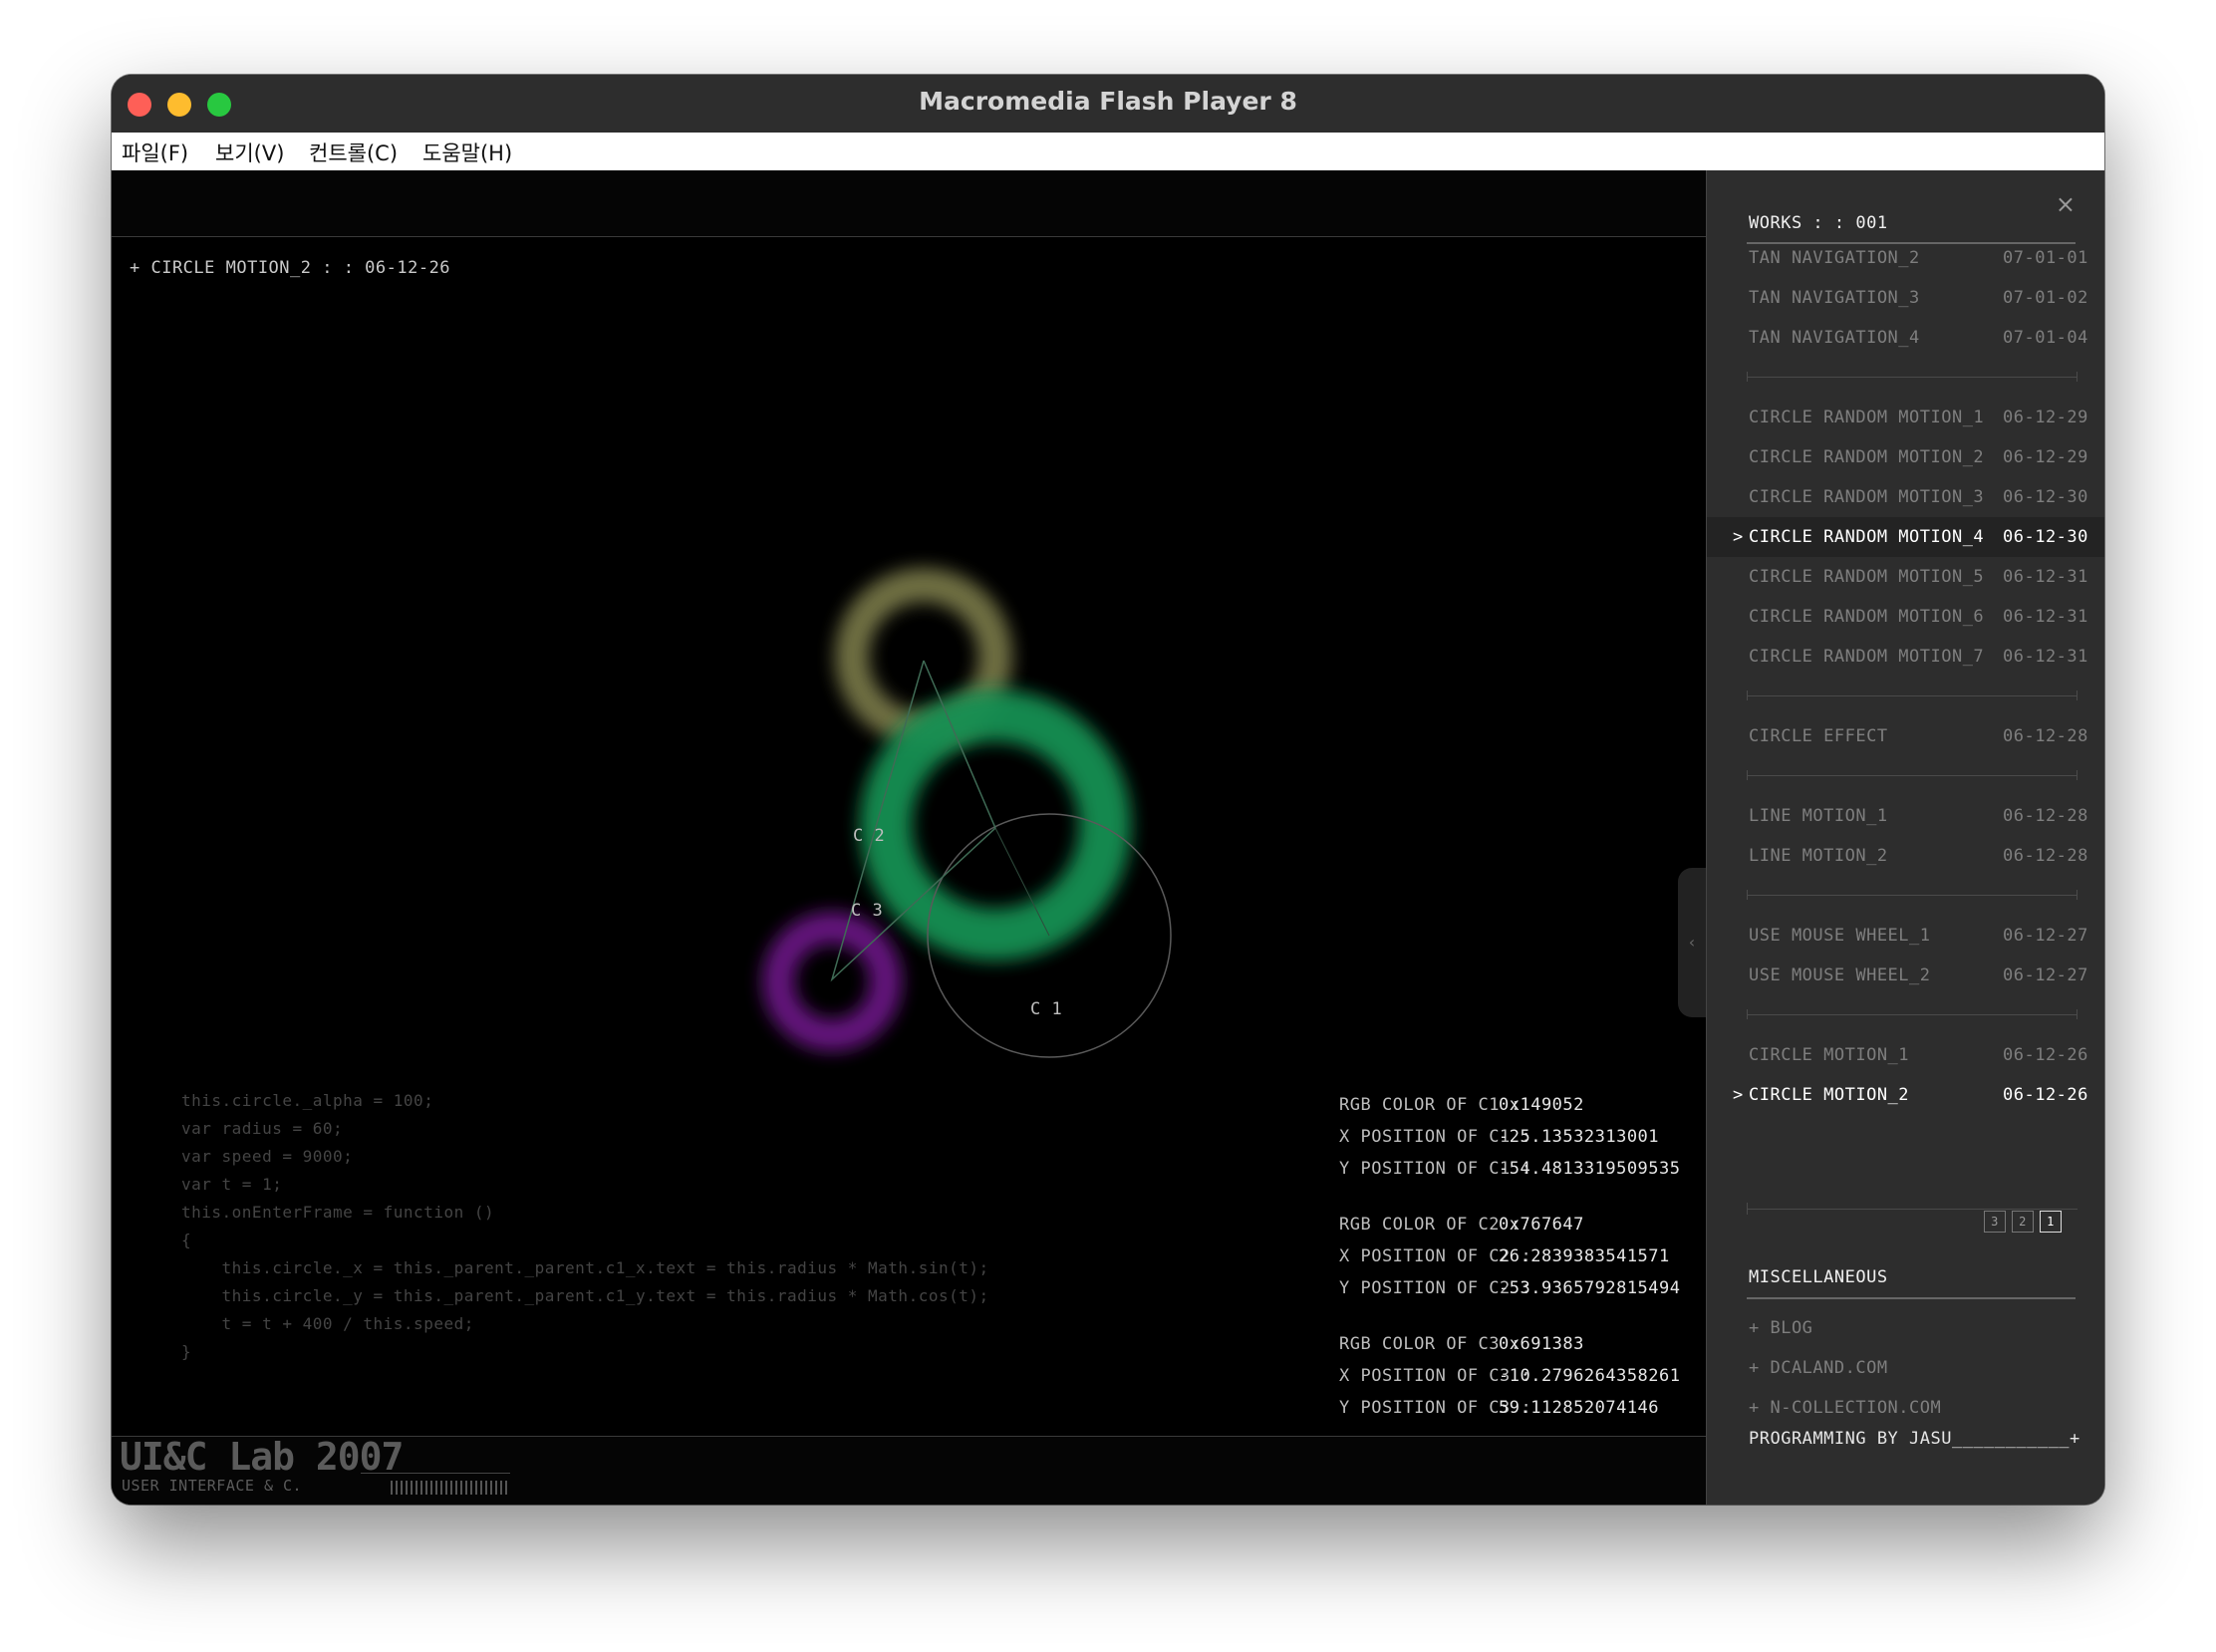 This screenshot has height=1652, width=2216. I want to click on code-line: this.onEnterFrame = function (), so click(338, 1212).